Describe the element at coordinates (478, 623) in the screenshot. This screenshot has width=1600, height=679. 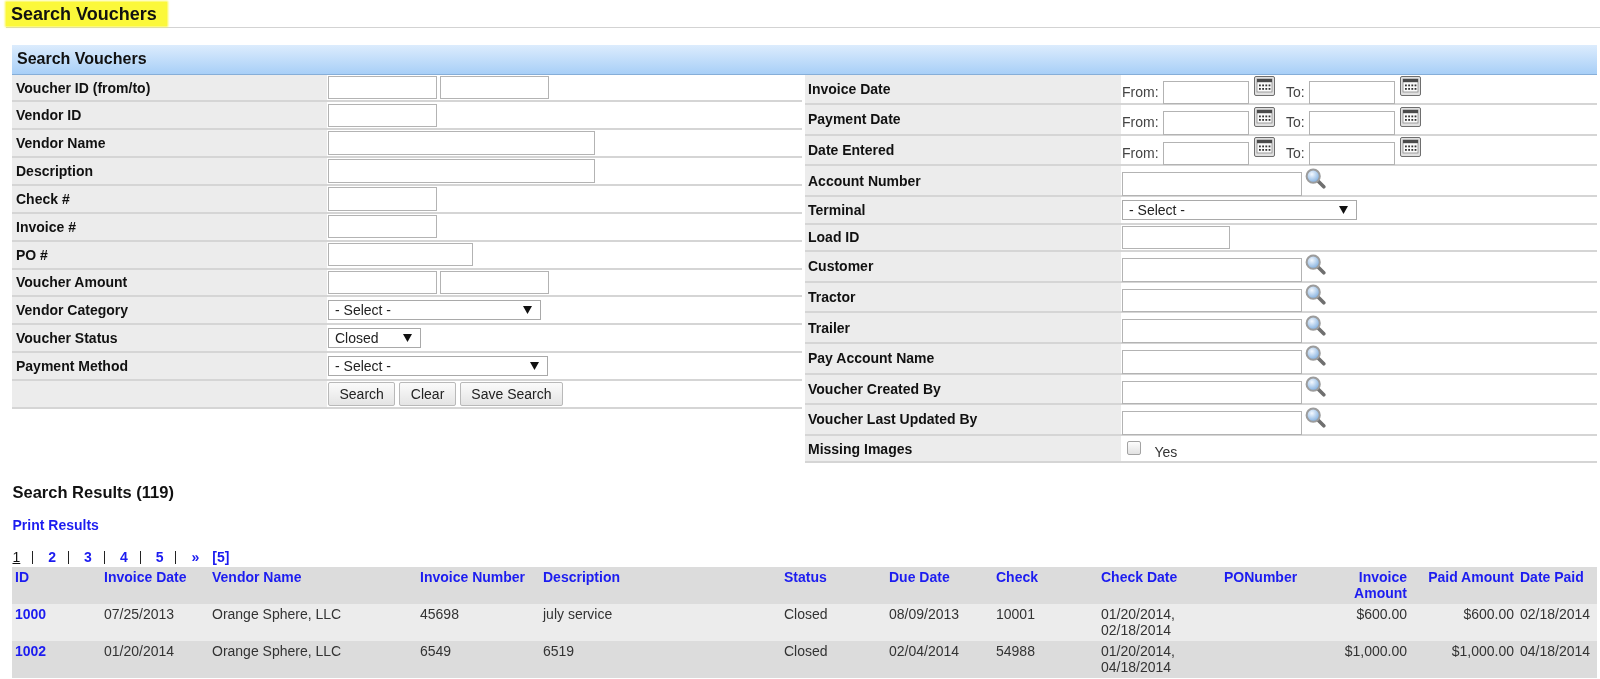
I see `table-cell: 45698` at that location.